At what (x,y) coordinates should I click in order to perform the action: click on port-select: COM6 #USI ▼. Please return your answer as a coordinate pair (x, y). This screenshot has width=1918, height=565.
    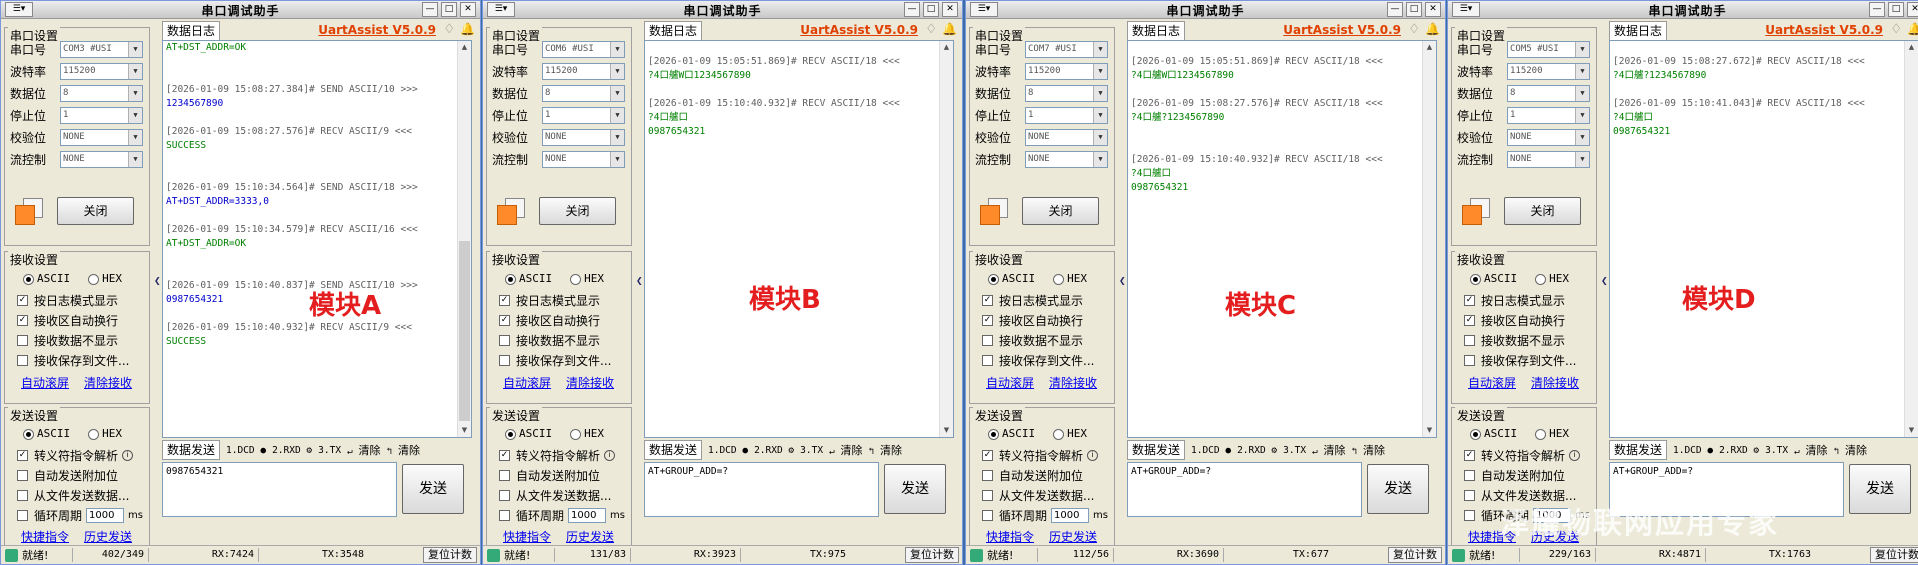
    Looking at the image, I should click on (583, 49).